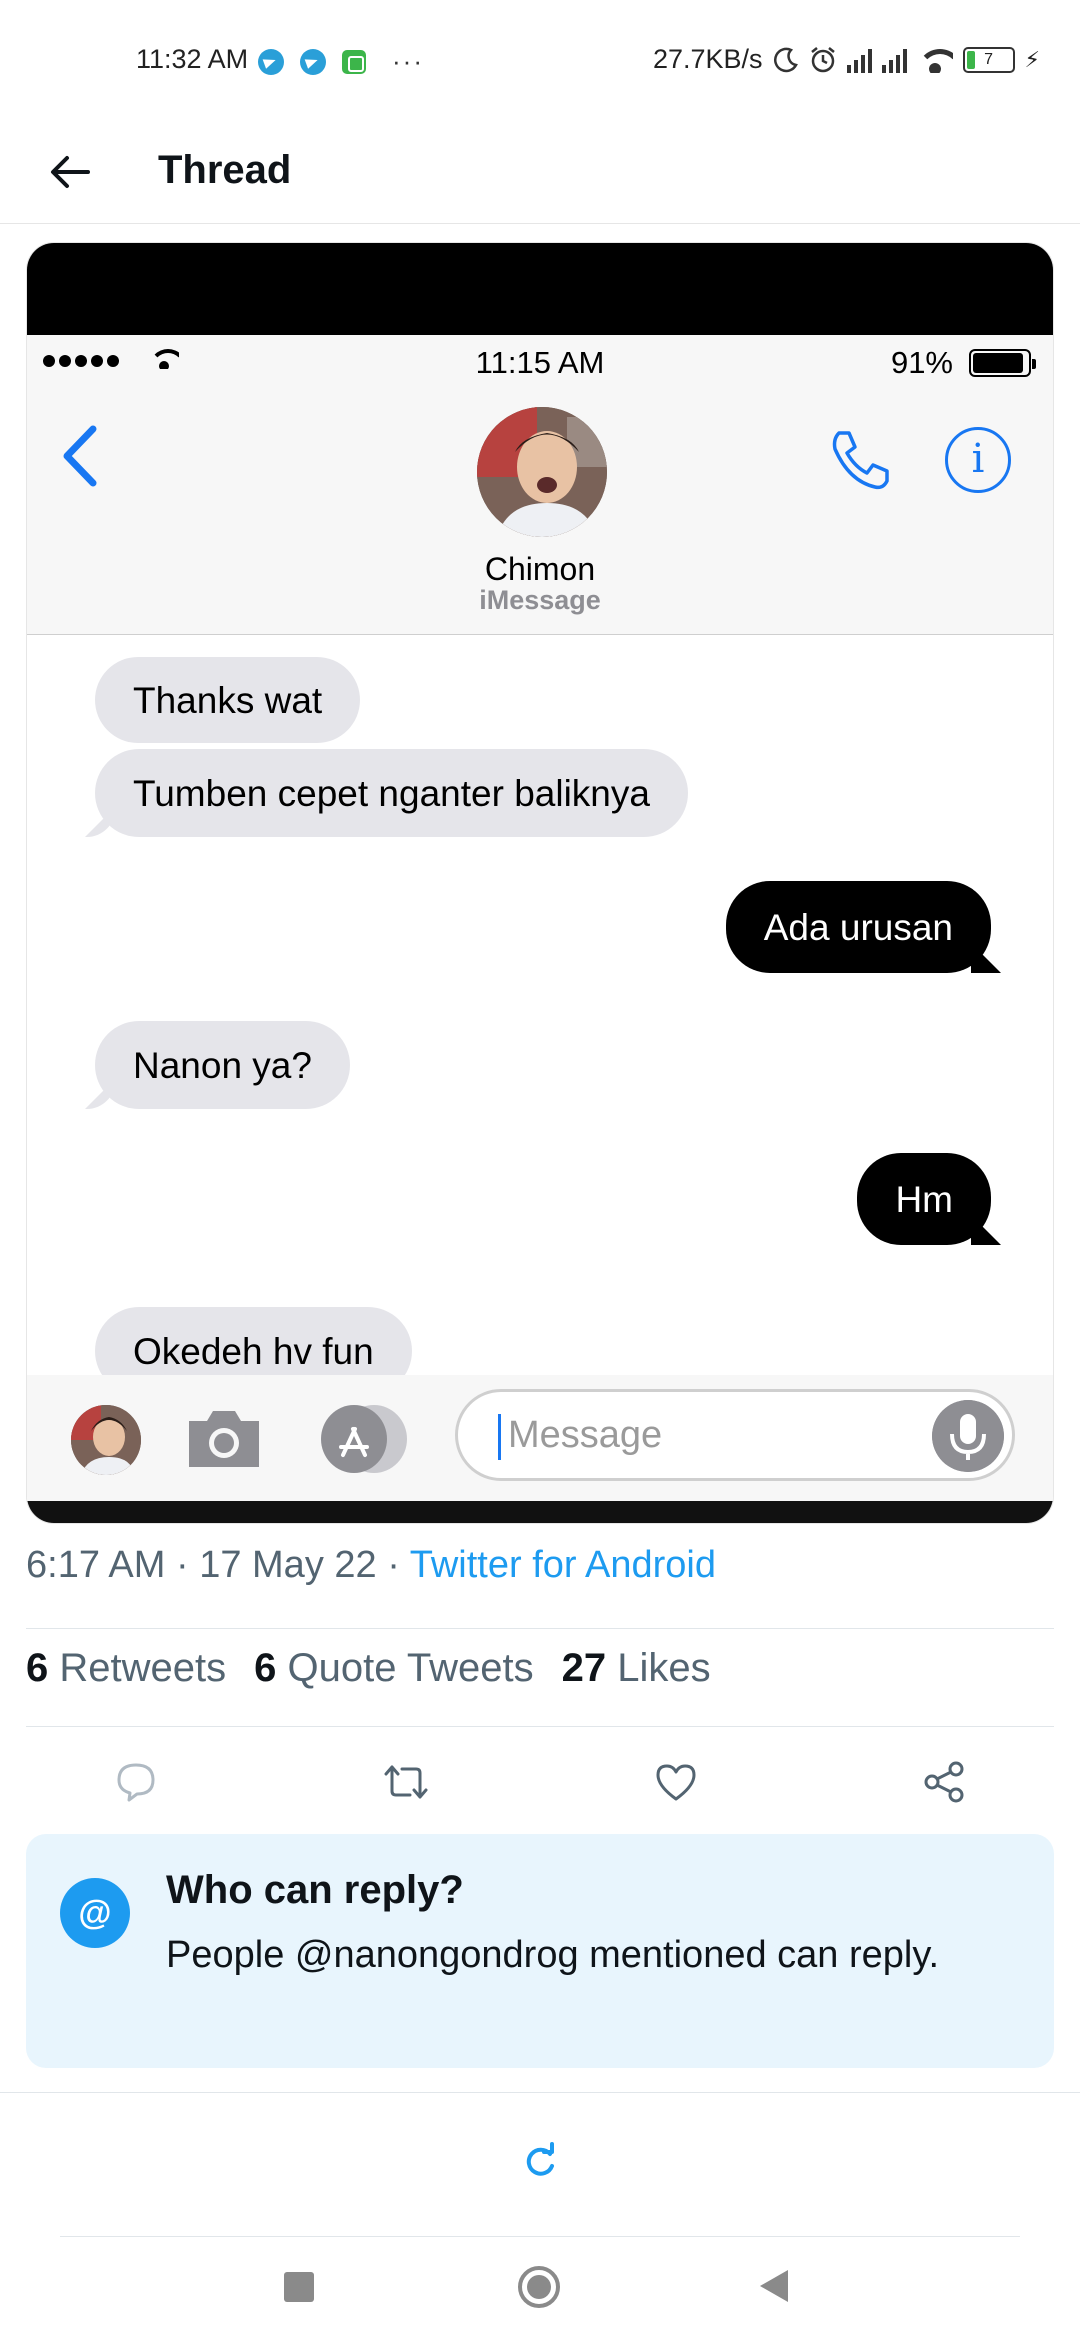 The image size is (1080, 2340). I want to click on likes-label: Likes, so click(664, 1668).